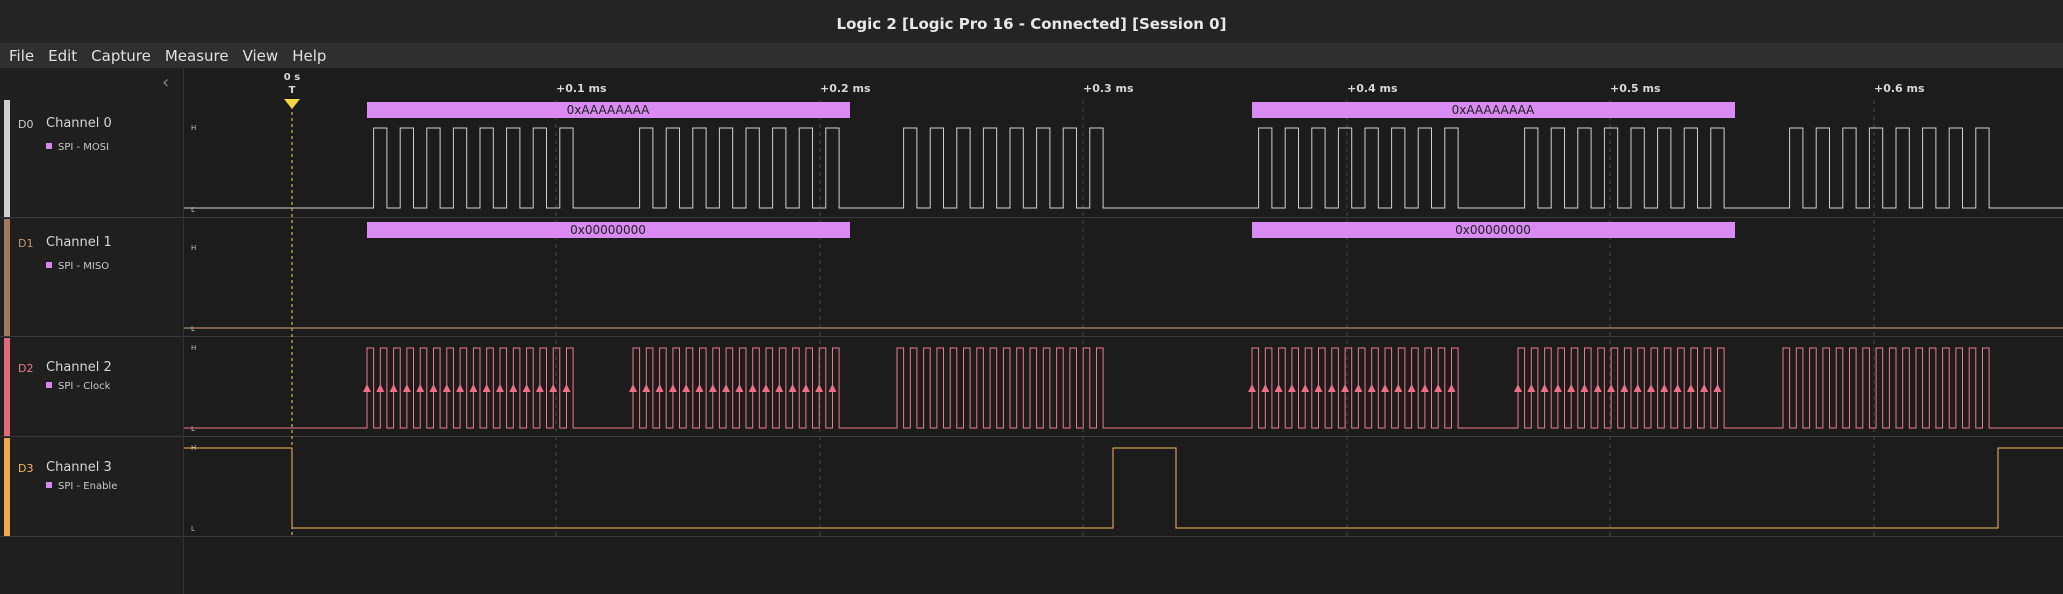  I want to click on time-tick-label: +0.5 ms, so click(1635, 88).